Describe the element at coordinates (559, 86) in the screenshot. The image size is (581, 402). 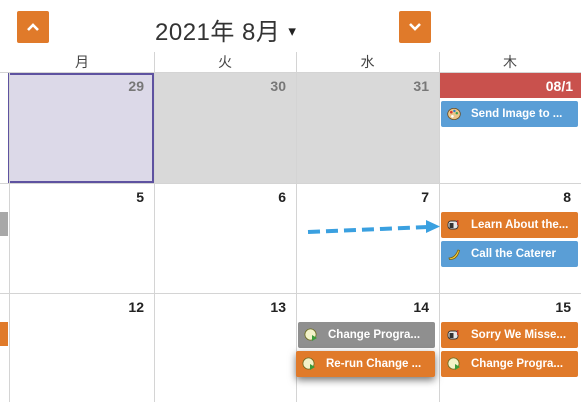
I see `day-number: 08/1` at that location.